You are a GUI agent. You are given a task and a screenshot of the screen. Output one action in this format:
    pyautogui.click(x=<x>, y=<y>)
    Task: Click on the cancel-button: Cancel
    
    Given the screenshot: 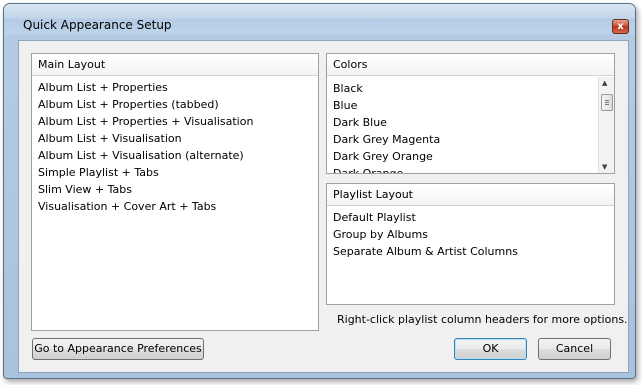 What is the action you would take?
    pyautogui.click(x=574, y=349)
    